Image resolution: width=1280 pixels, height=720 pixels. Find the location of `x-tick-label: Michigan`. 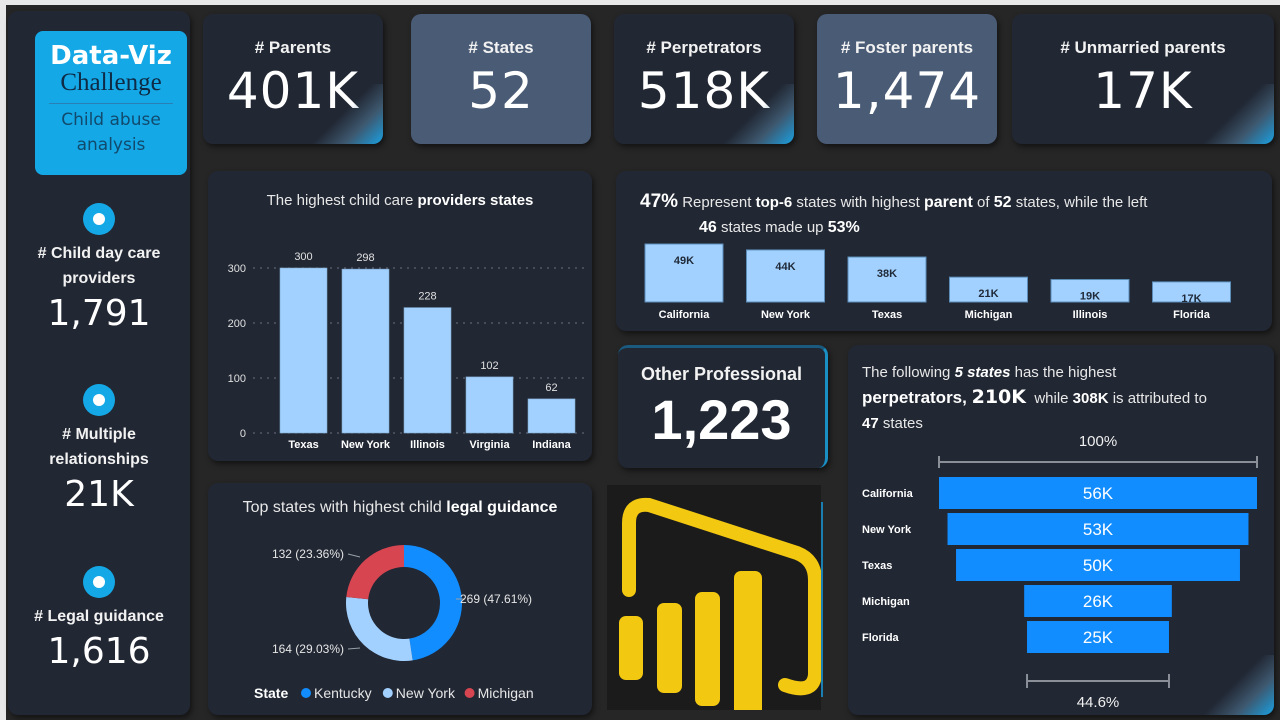

x-tick-label: Michigan is located at coordinates (989, 315).